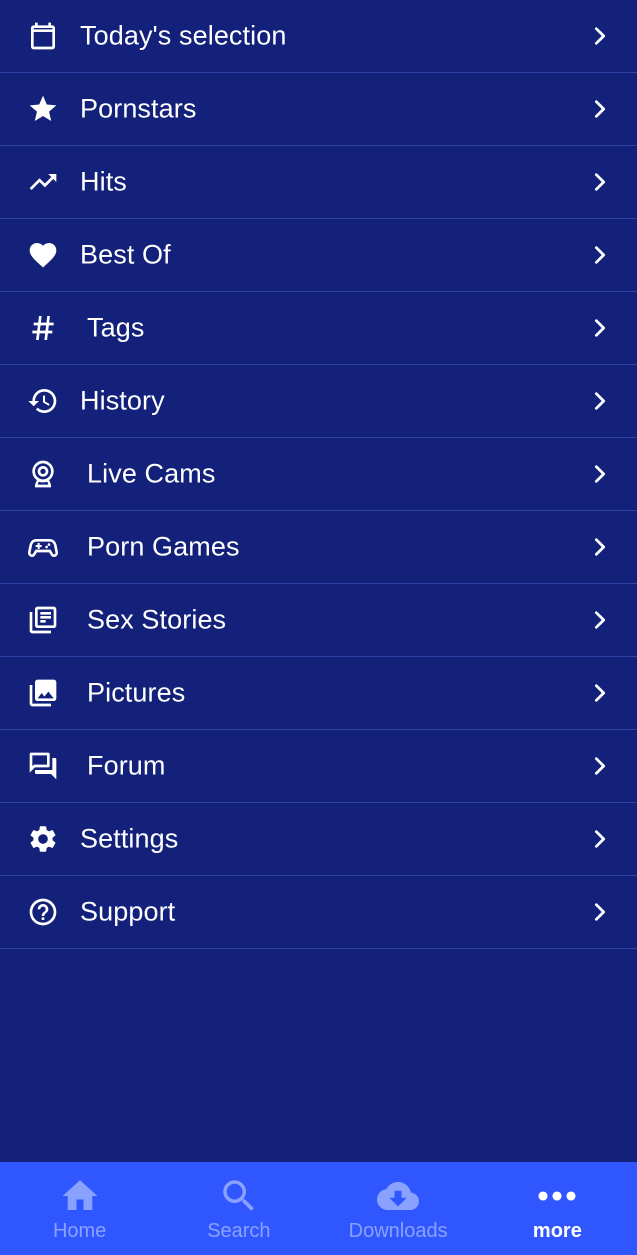  I want to click on menu-item-label: Tags, so click(116, 327).